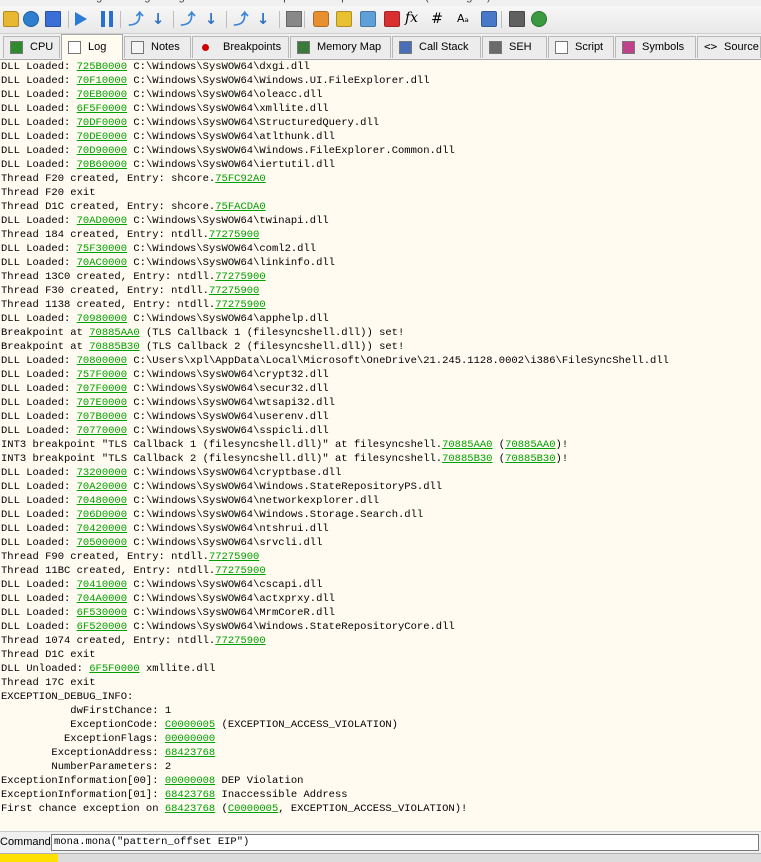 The image size is (761, 862). What do you see at coordinates (107, 19) in the screenshot?
I see `pause-icon` at bounding box center [107, 19].